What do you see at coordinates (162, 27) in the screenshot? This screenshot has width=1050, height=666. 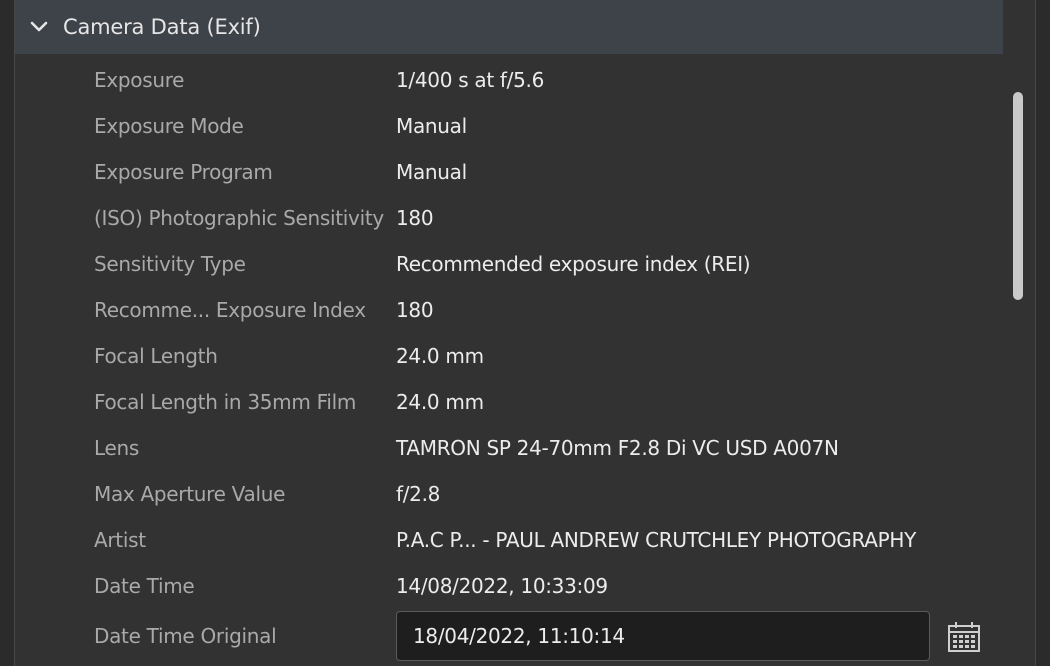 I see `section-title: Camera Data (Exif)` at bounding box center [162, 27].